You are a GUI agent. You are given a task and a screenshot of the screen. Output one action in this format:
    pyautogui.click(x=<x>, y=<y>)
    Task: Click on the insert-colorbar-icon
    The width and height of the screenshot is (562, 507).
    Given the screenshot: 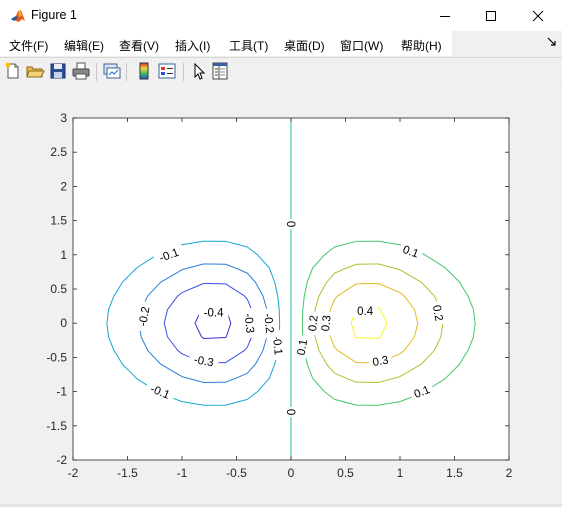 What is the action you would take?
    pyautogui.click(x=144, y=71)
    